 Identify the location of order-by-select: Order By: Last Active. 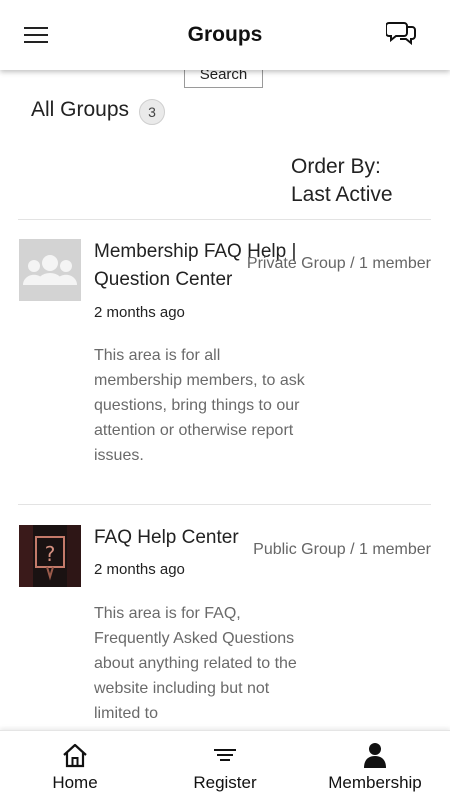
(342, 181).